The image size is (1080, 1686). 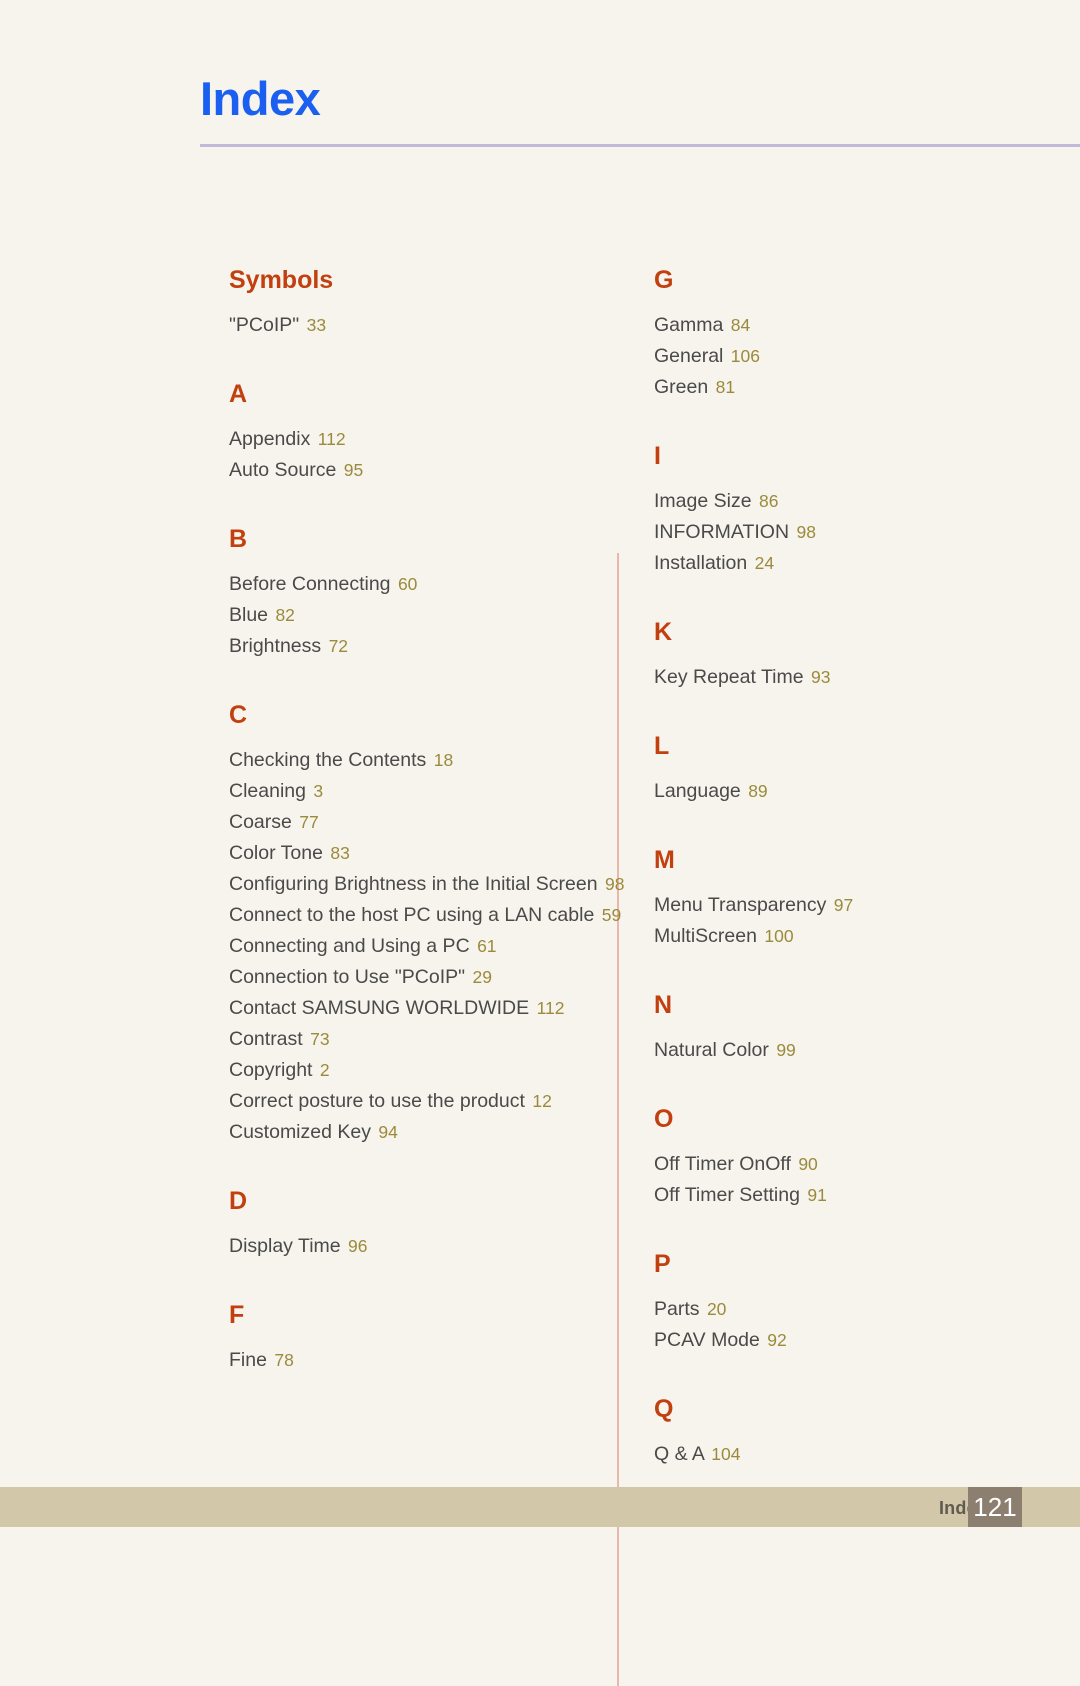 I want to click on index-entry: Before Connecting 60, so click(x=424, y=584).